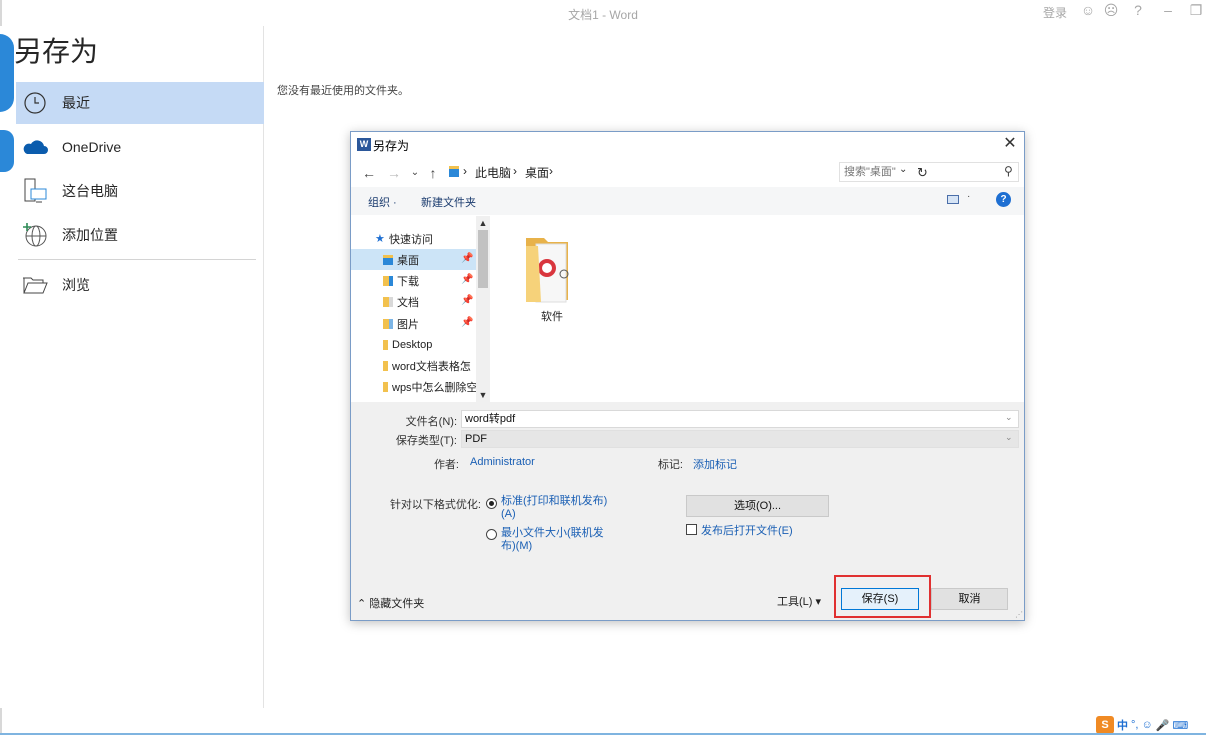 This screenshot has width=1206, height=735. What do you see at coordinates (408, 302) in the screenshot?
I see `tree-item-label: 文档` at bounding box center [408, 302].